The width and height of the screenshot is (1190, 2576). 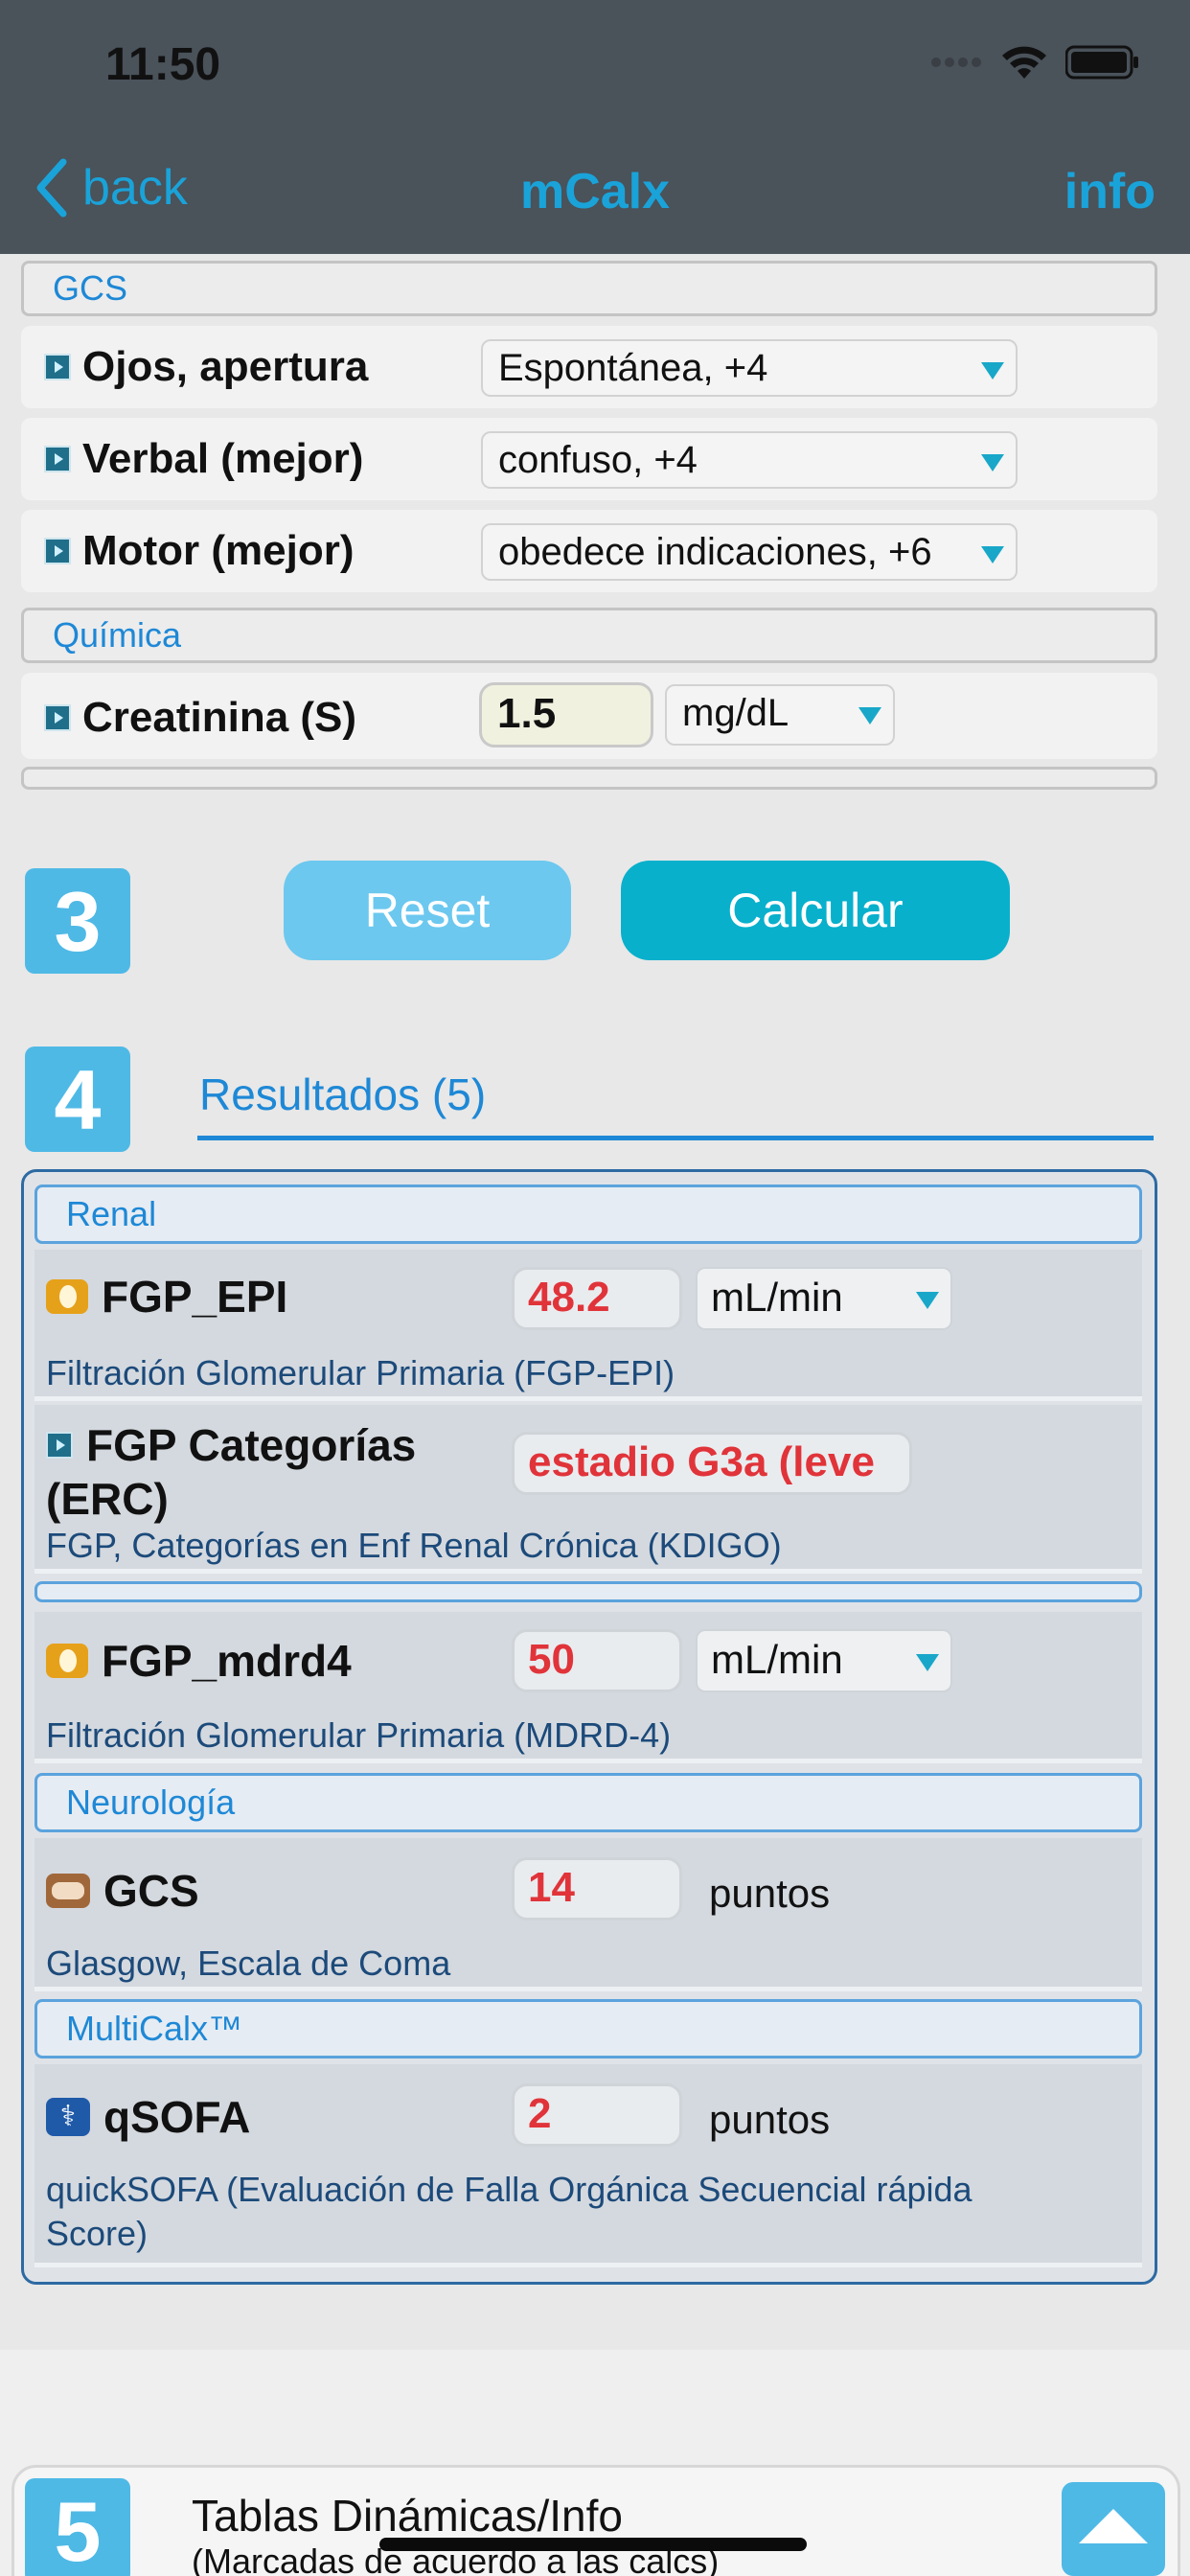 I want to click on calculate-button: Calcular, so click(x=816, y=910).